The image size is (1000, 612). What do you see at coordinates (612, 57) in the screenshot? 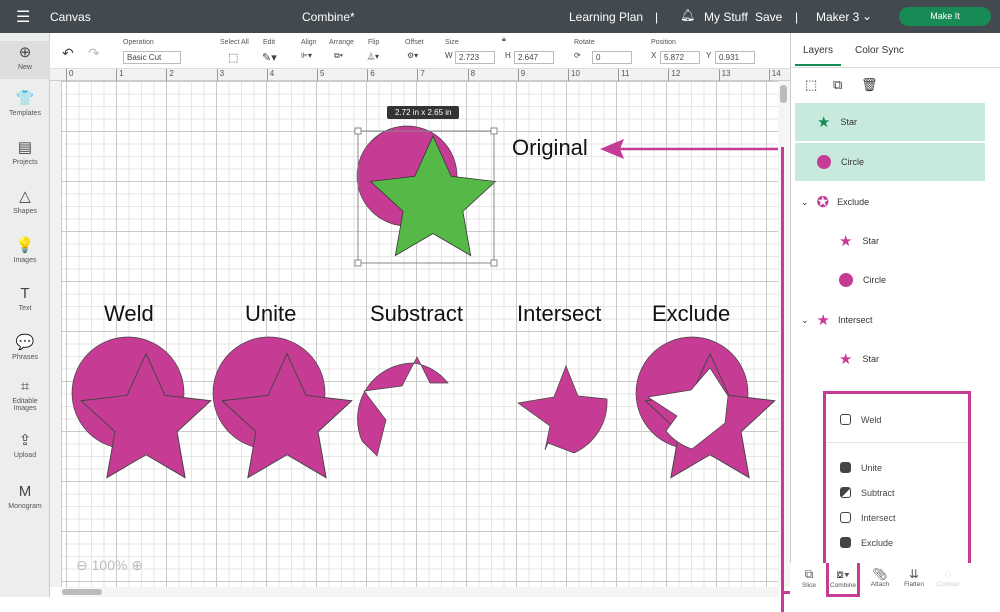
I see `rotate-input: 0` at bounding box center [612, 57].